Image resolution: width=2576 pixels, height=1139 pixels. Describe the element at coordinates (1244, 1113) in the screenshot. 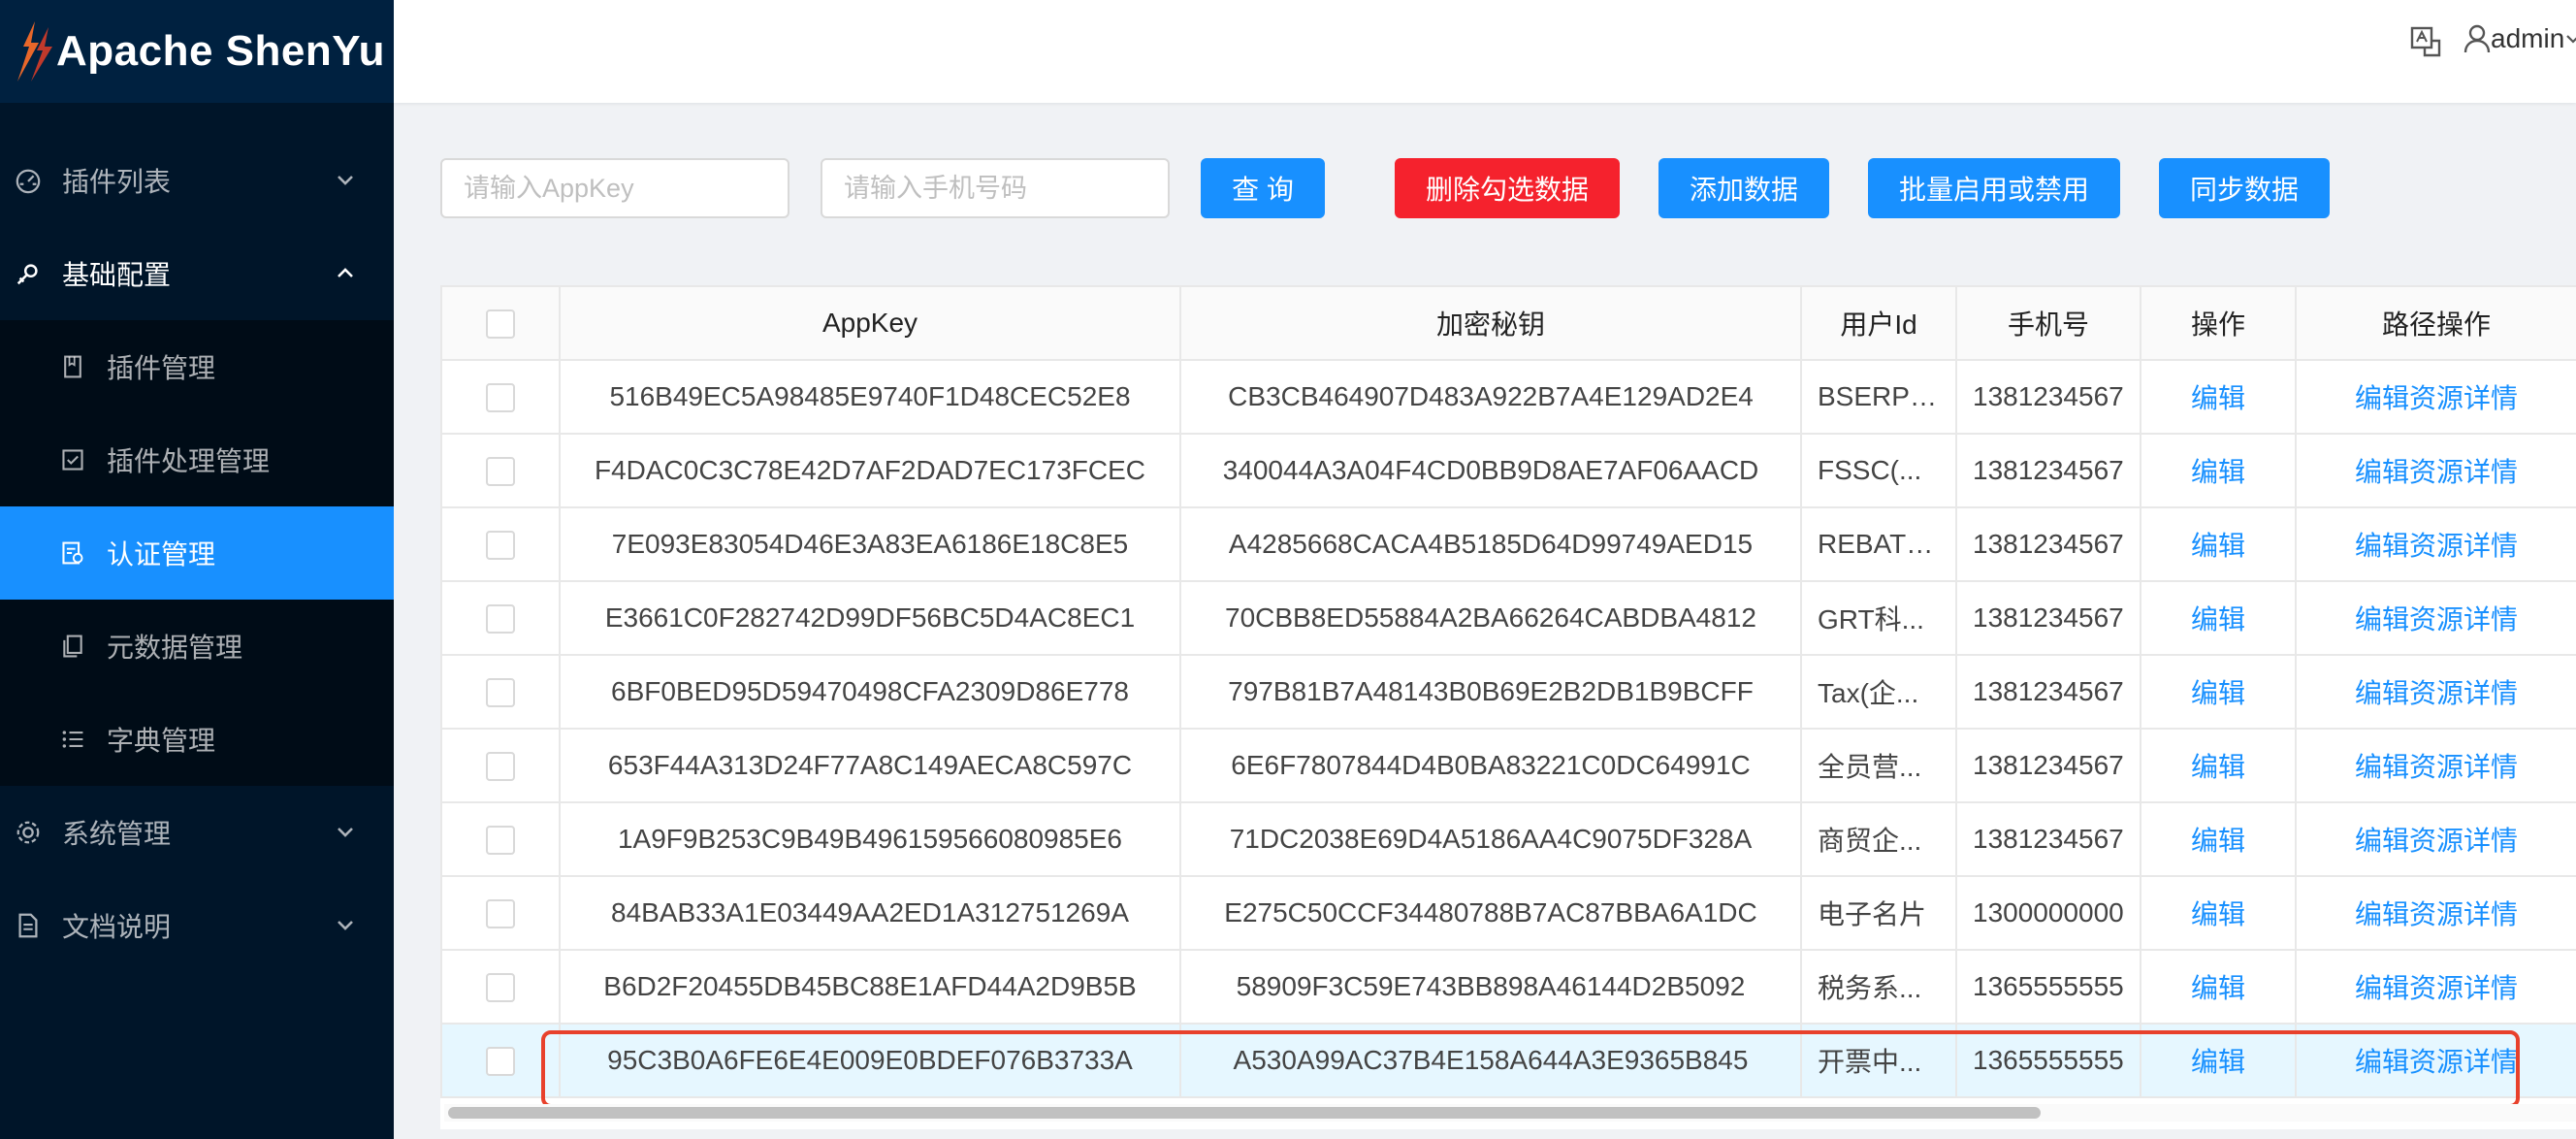

I see `horizontal-scrollbar-thumb` at that location.